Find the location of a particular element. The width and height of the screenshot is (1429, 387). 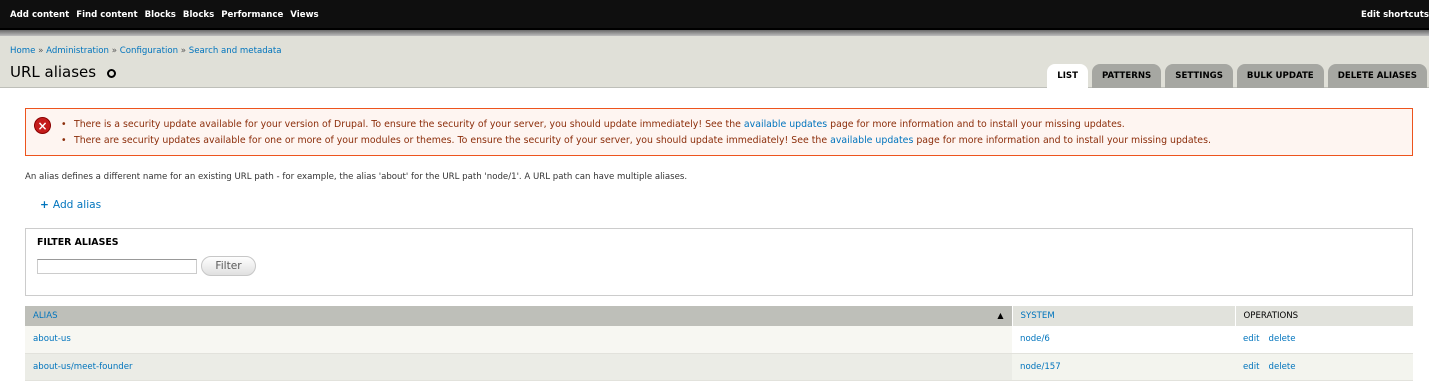

add-alias-link: + Add alias is located at coordinates (70, 205).